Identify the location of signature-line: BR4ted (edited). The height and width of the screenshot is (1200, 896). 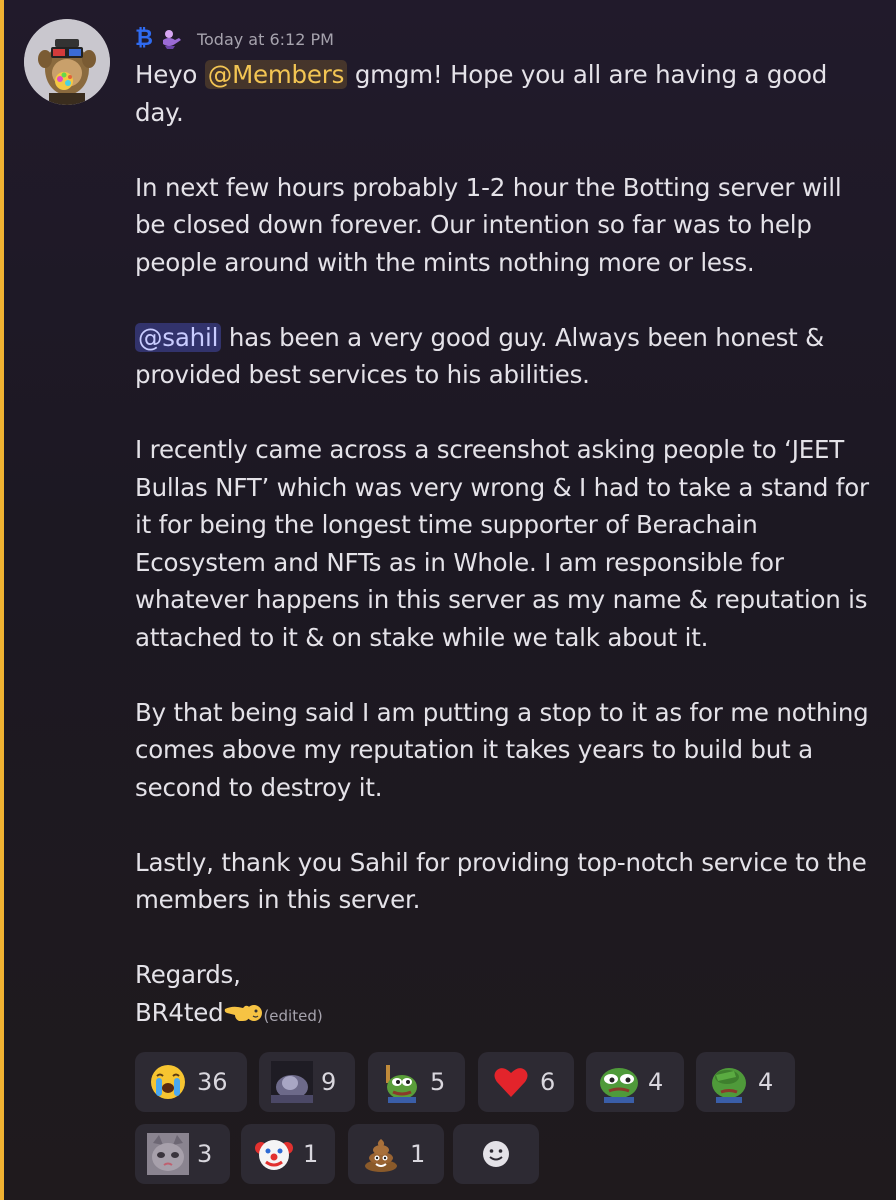
(505, 1015).